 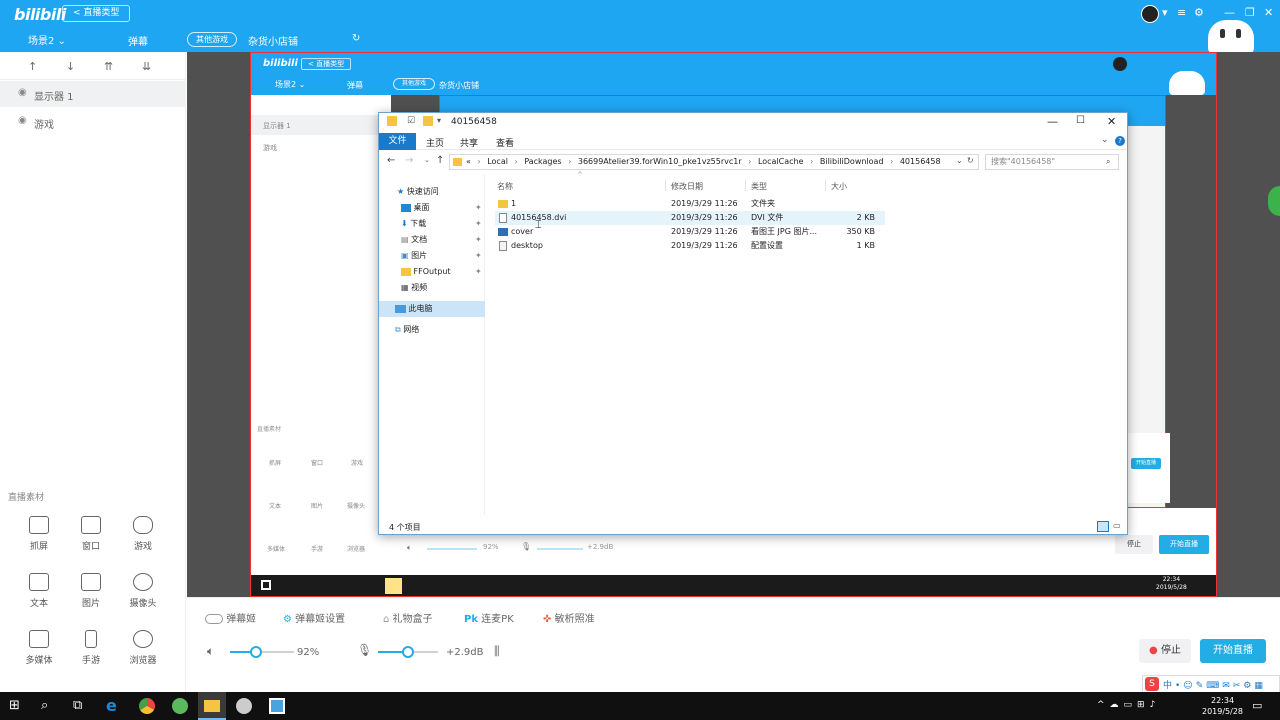 I want to click on stop-button: ● 停止, so click(x=1165, y=651).